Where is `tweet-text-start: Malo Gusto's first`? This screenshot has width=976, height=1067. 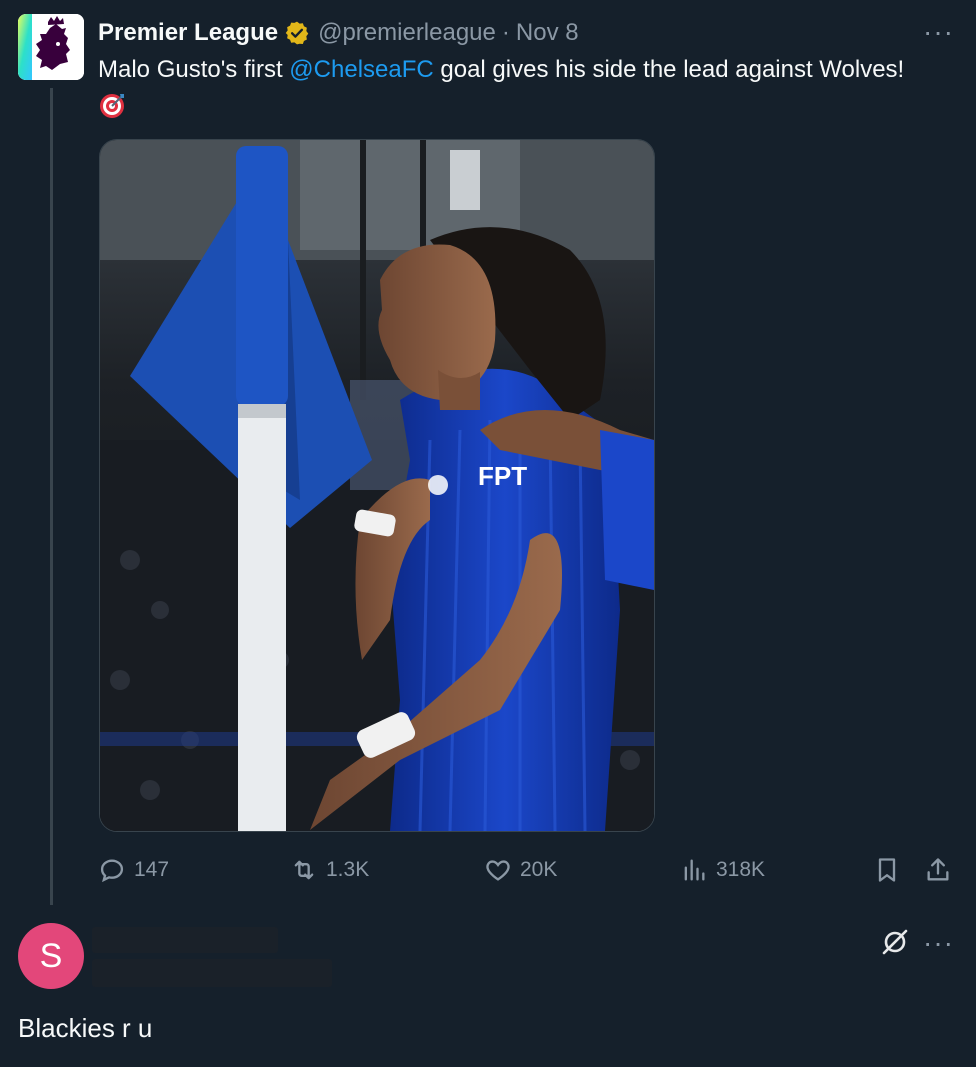
tweet-text-start: Malo Gusto's first is located at coordinates (194, 69).